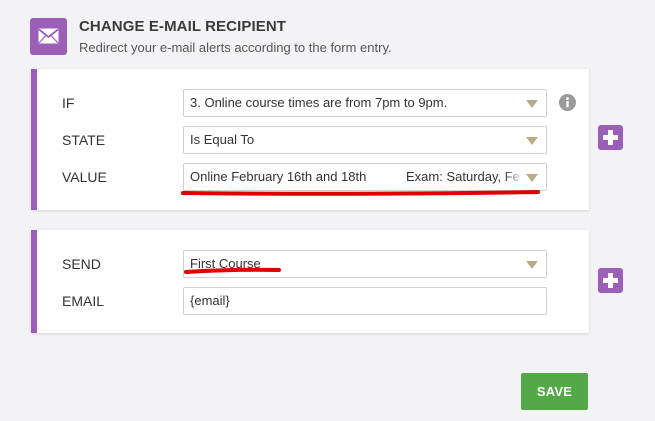 The height and width of the screenshot is (421, 655). I want to click on value-label: VALUE, so click(84, 177).